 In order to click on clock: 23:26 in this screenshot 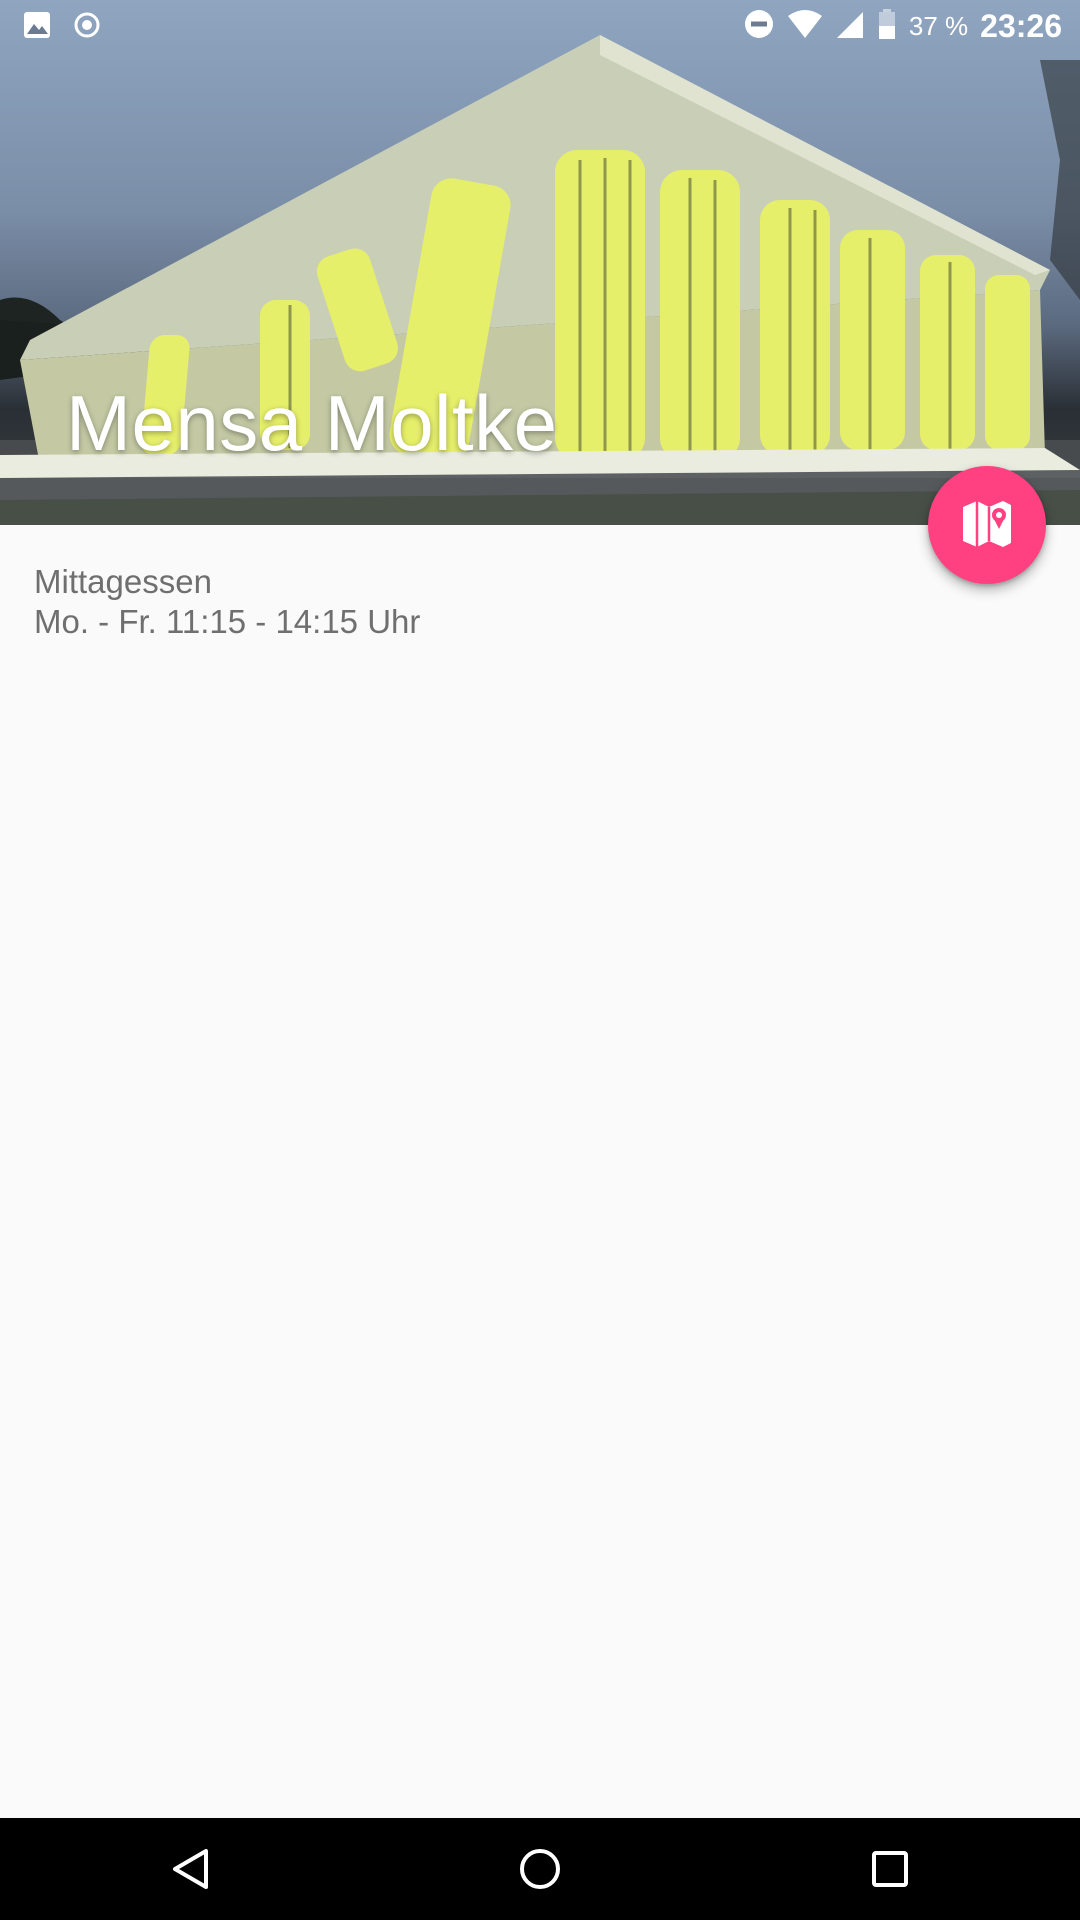, I will do `click(1021, 26)`.